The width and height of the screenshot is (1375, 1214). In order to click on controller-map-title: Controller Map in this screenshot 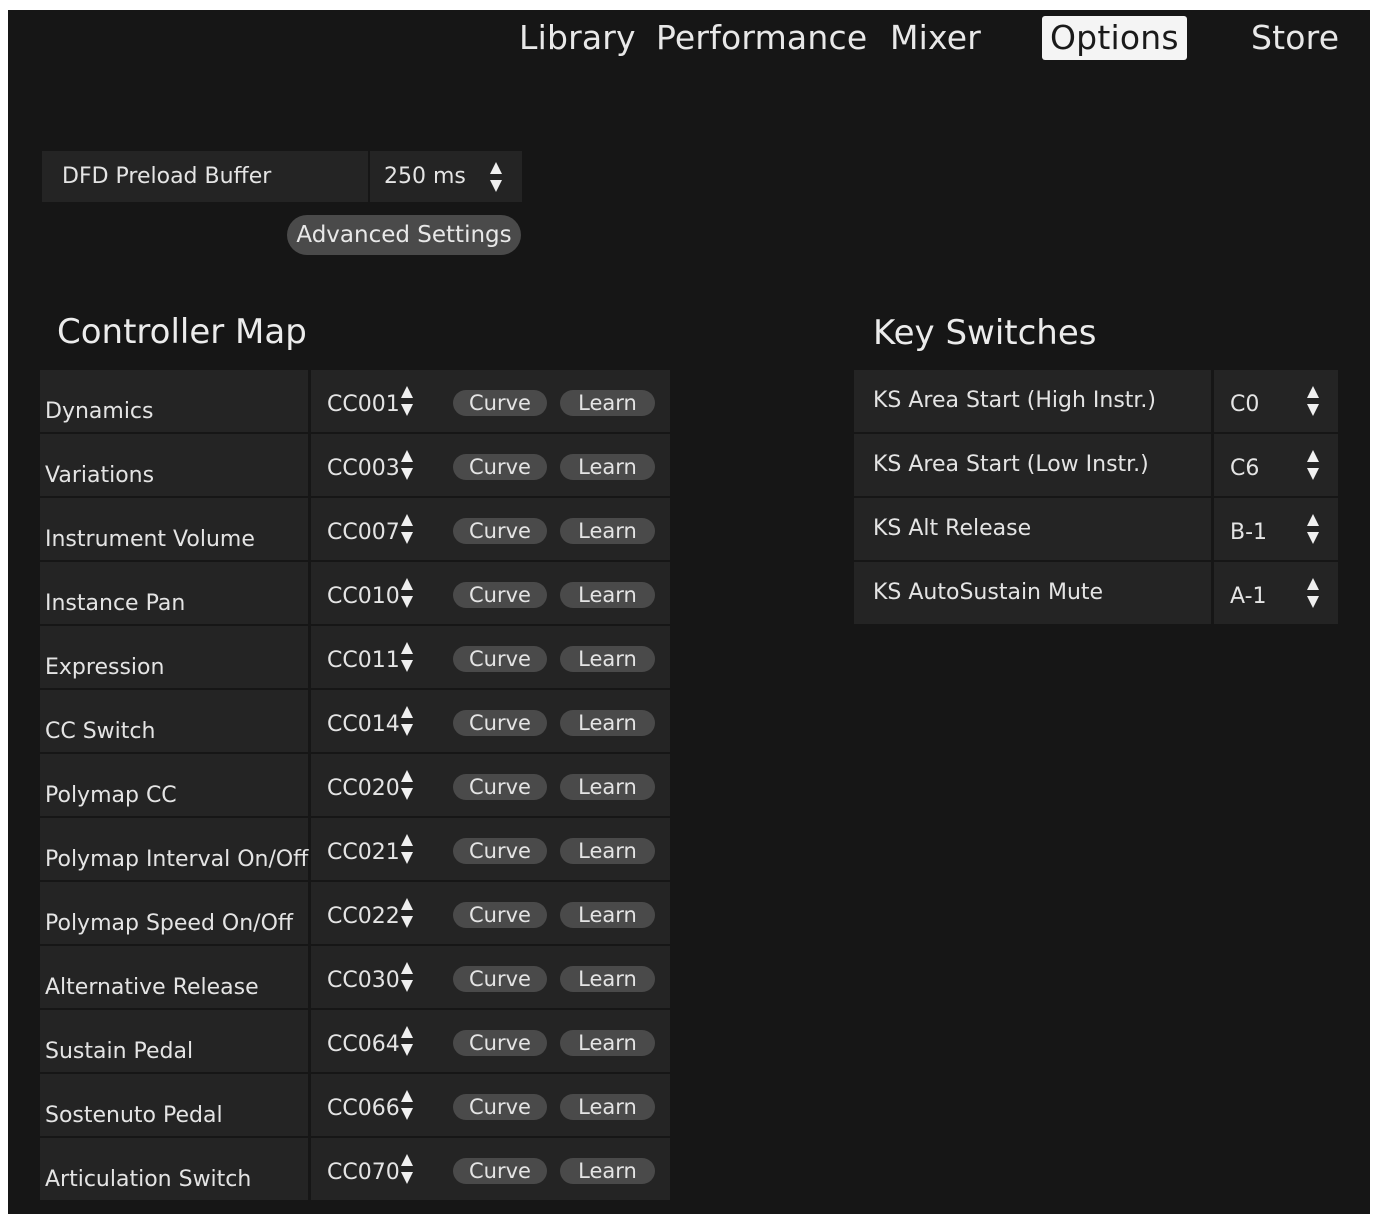, I will do `click(182, 332)`.